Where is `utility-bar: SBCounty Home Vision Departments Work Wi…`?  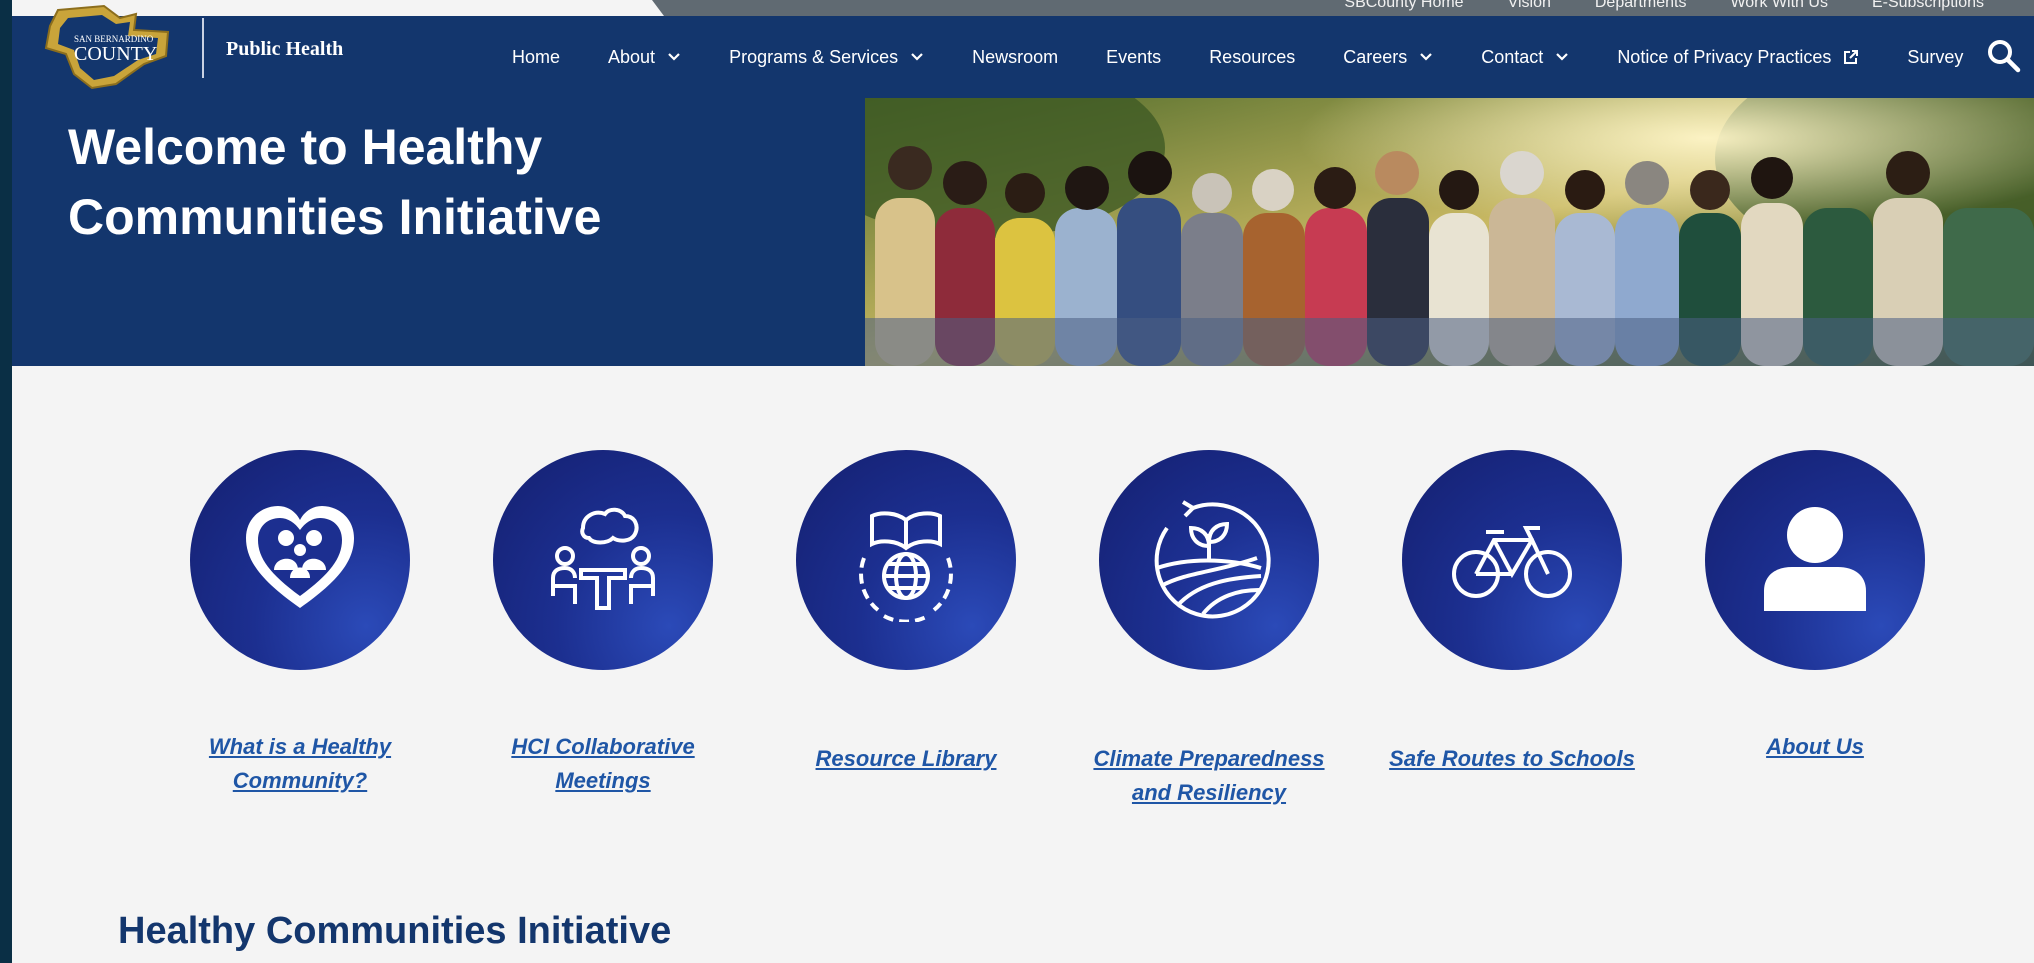
utility-bar: SBCounty Home Vision Departments Work Wi… is located at coordinates (1343, 8).